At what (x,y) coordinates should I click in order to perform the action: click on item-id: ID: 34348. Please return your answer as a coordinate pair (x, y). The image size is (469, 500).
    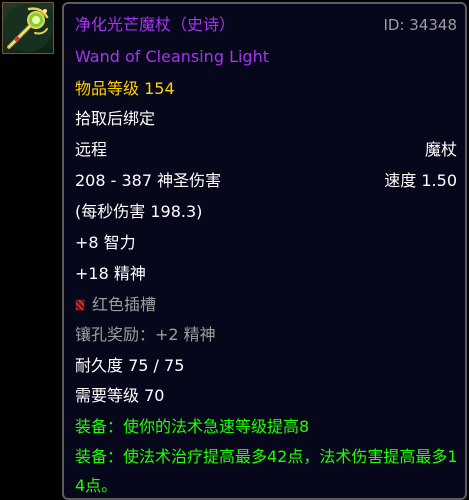
    Looking at the image, I should click on (420, 25).